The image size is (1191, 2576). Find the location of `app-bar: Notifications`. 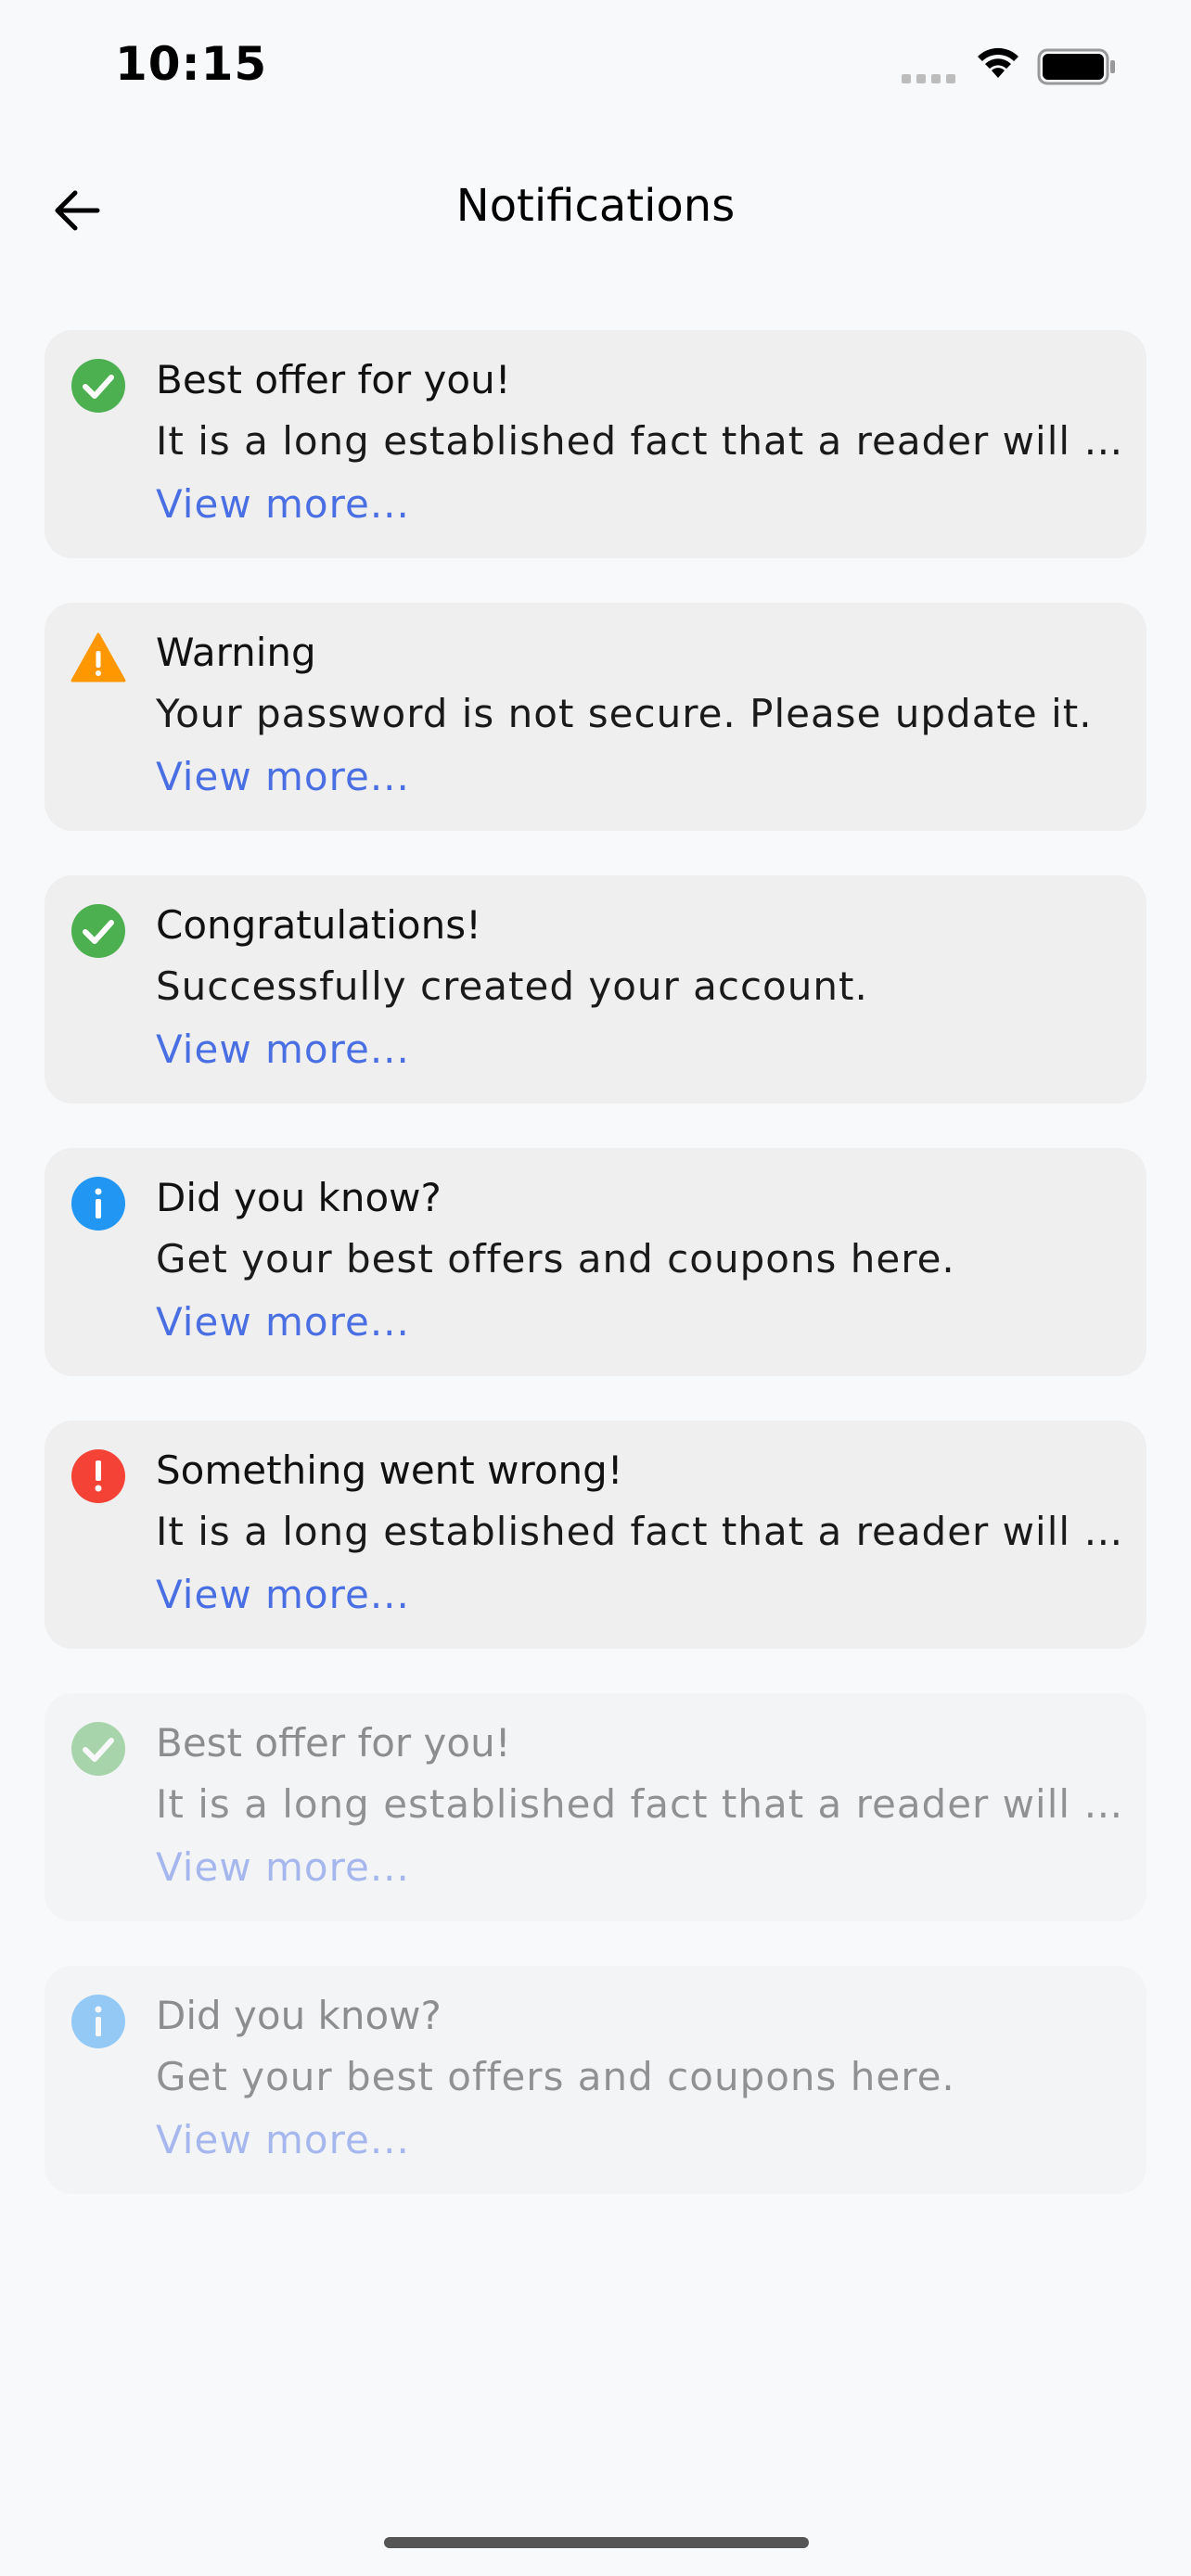

app-bar: Notifications is located at coordinates (595, 209).